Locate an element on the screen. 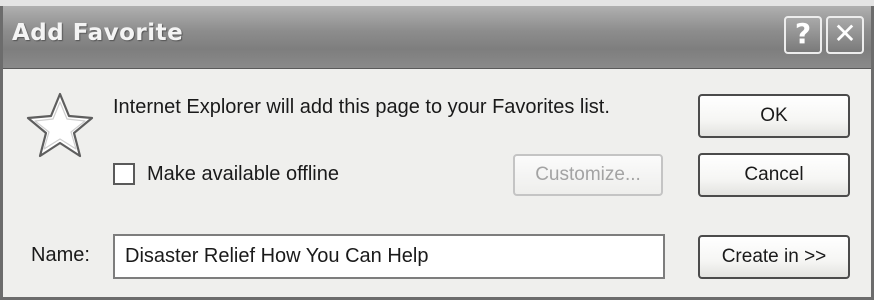 This screenshot has height=300, width=874. close-button: ✕ is located at coordinates (845, 35).